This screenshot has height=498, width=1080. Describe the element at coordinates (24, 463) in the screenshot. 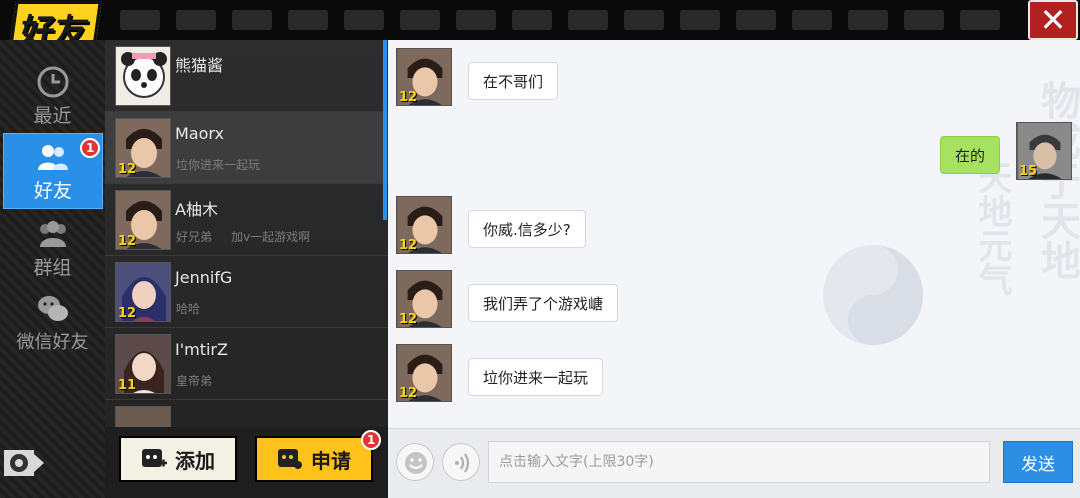

I see `gear-icon` at that location.